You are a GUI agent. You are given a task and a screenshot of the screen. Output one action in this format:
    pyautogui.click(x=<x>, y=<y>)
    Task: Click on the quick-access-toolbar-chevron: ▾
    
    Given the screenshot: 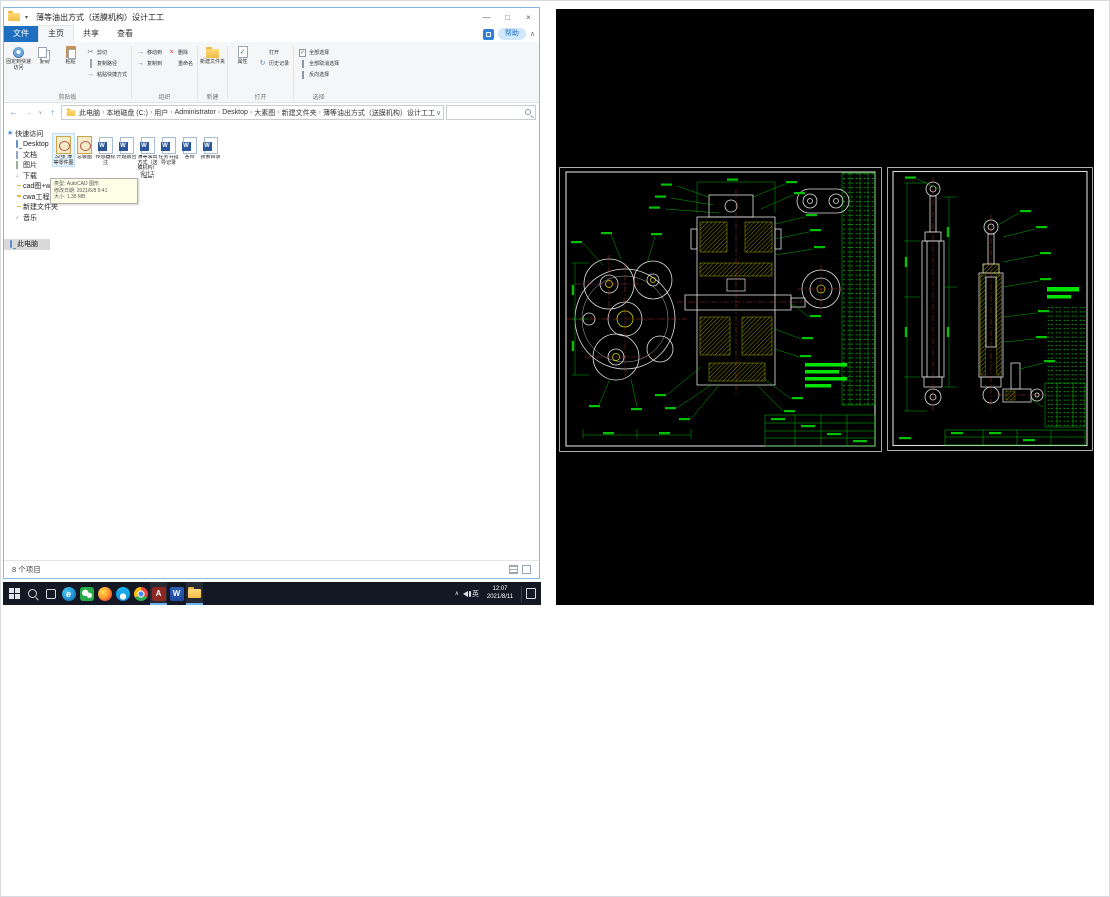 What is the action you would take?
    pyautogui.click(x=26, y=17)
    